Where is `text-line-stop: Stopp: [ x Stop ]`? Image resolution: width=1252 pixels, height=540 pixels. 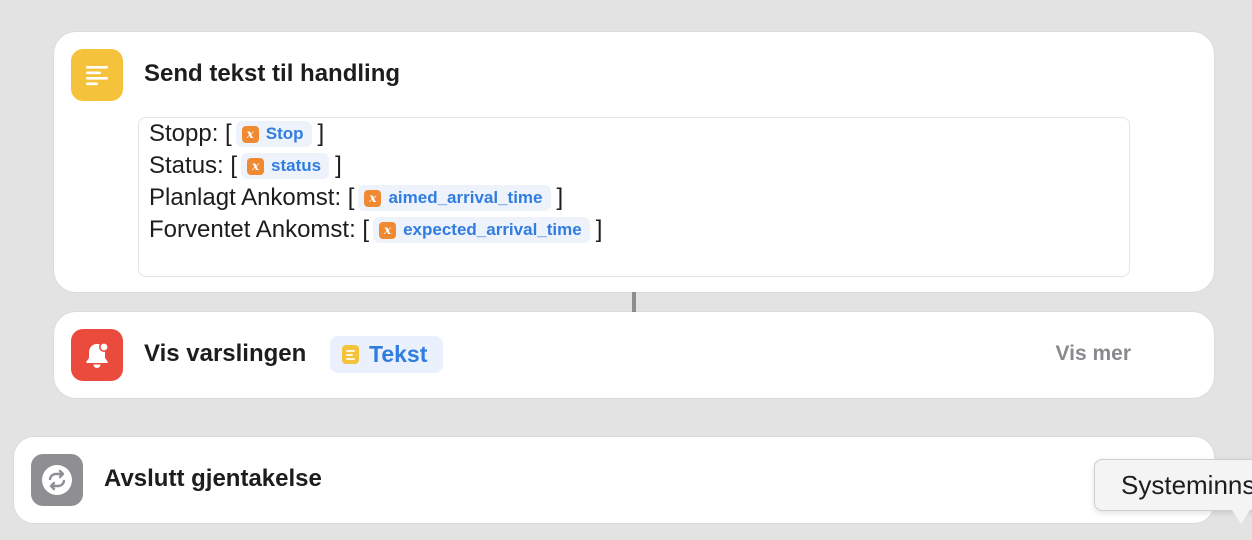 text-line-stop: Stopp: [ x Stop ] is located at coordinates (236, 134).